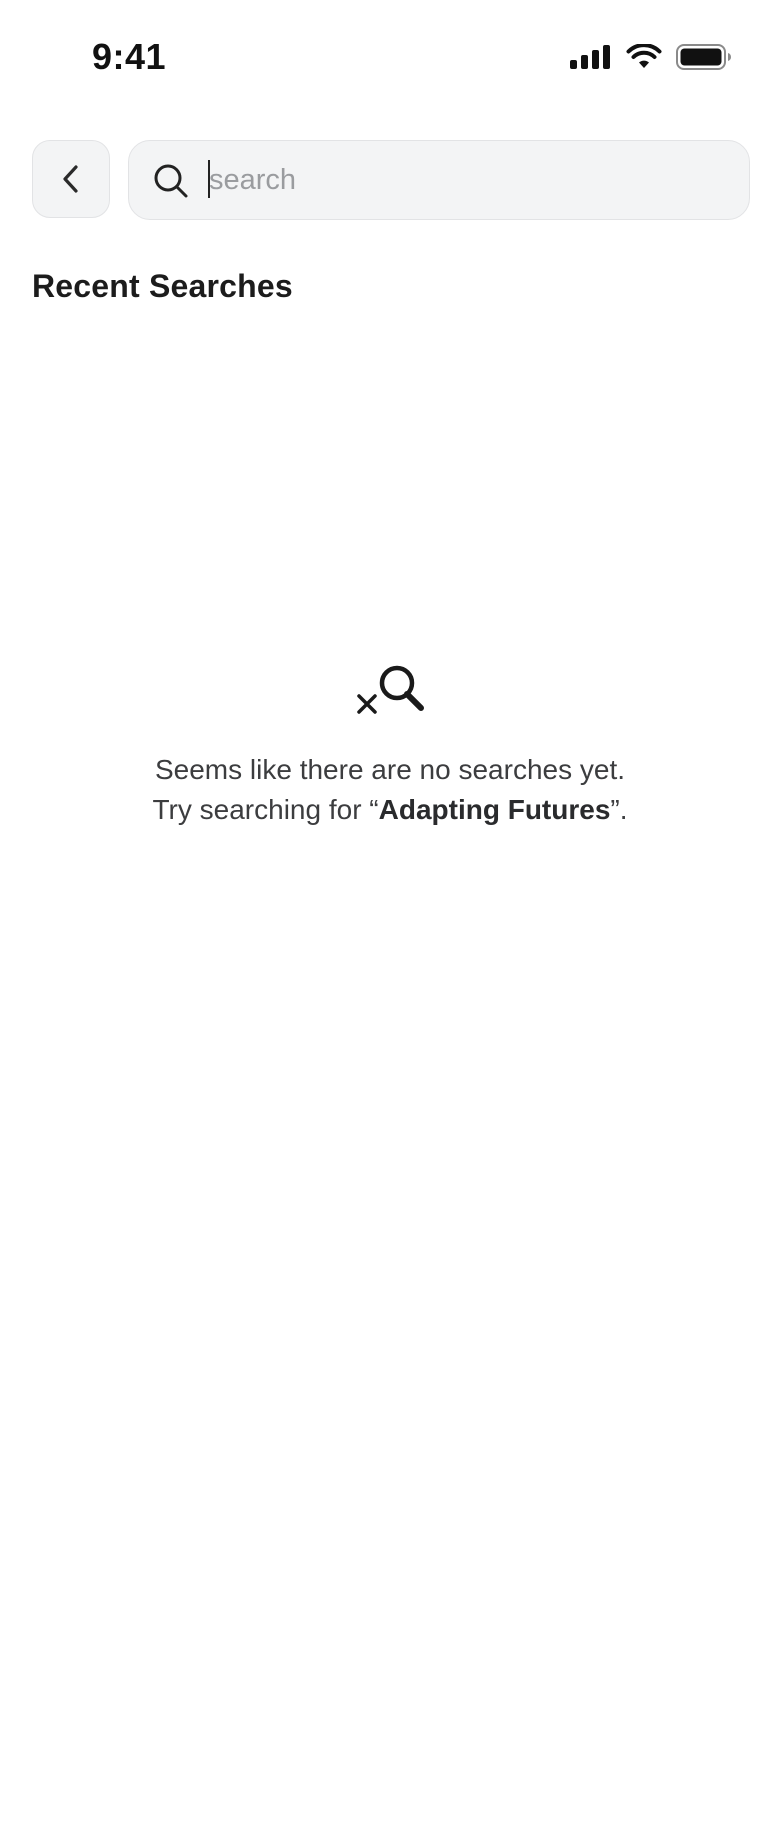 This screenshot has height=1848, width=780. Describe the element at coordinates (644, 56) in the screenshot. I see `wifi-icon` at that location.